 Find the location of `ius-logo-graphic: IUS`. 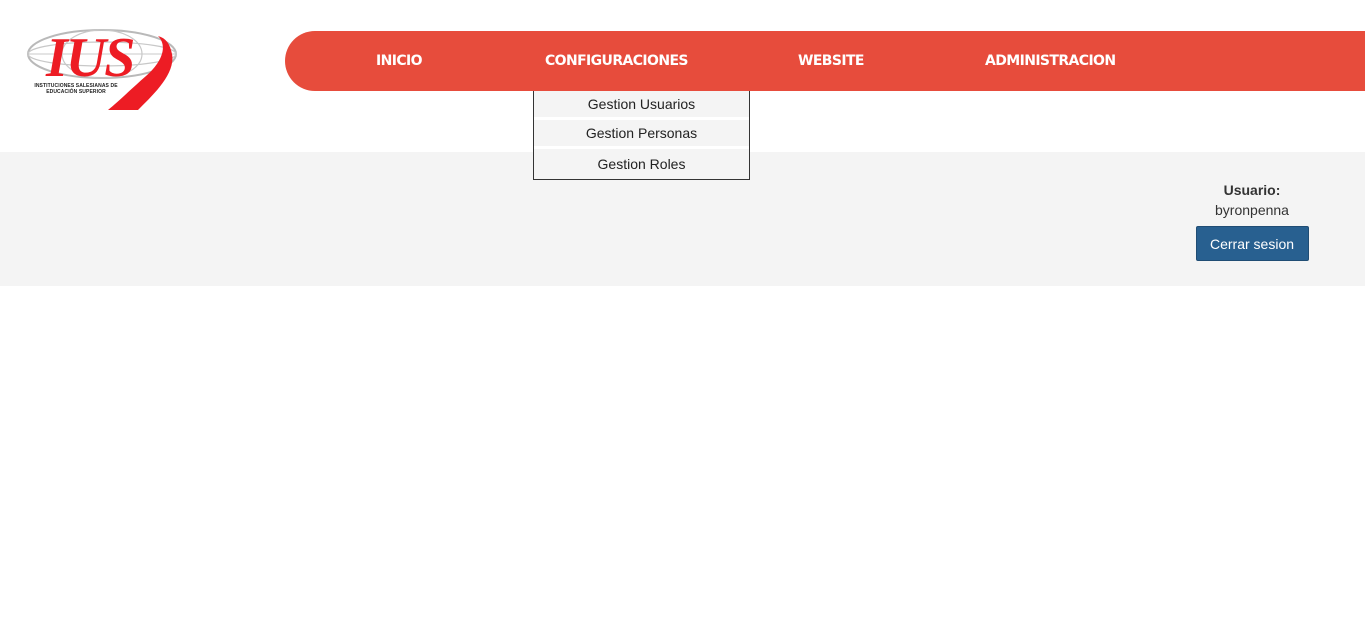

ius-logo-graphic: IUS is located at coordinates (102, 68).